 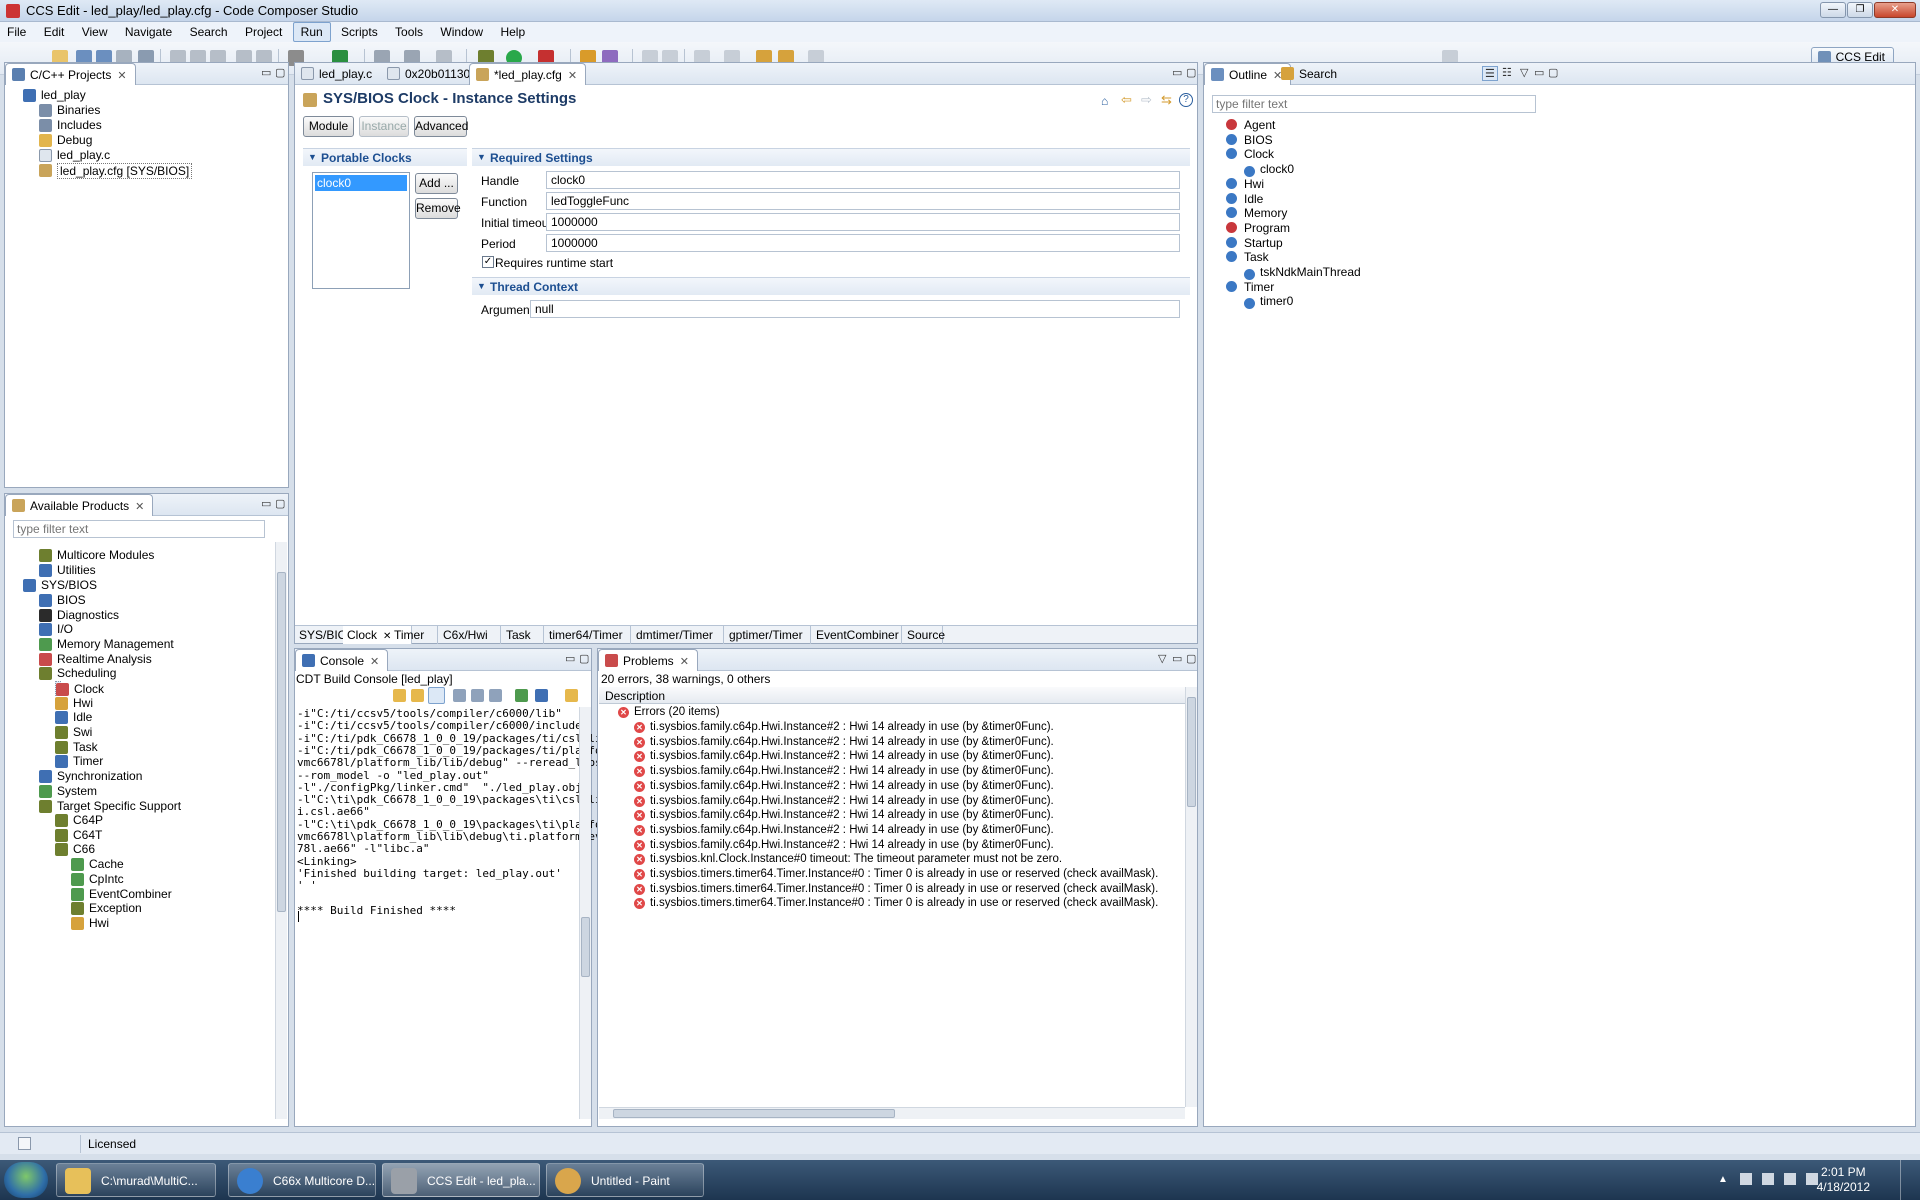 What do you see at coordinates (139, 529) in the screenshot?
I see `products-filter-input` at bounding box center [139, 529].